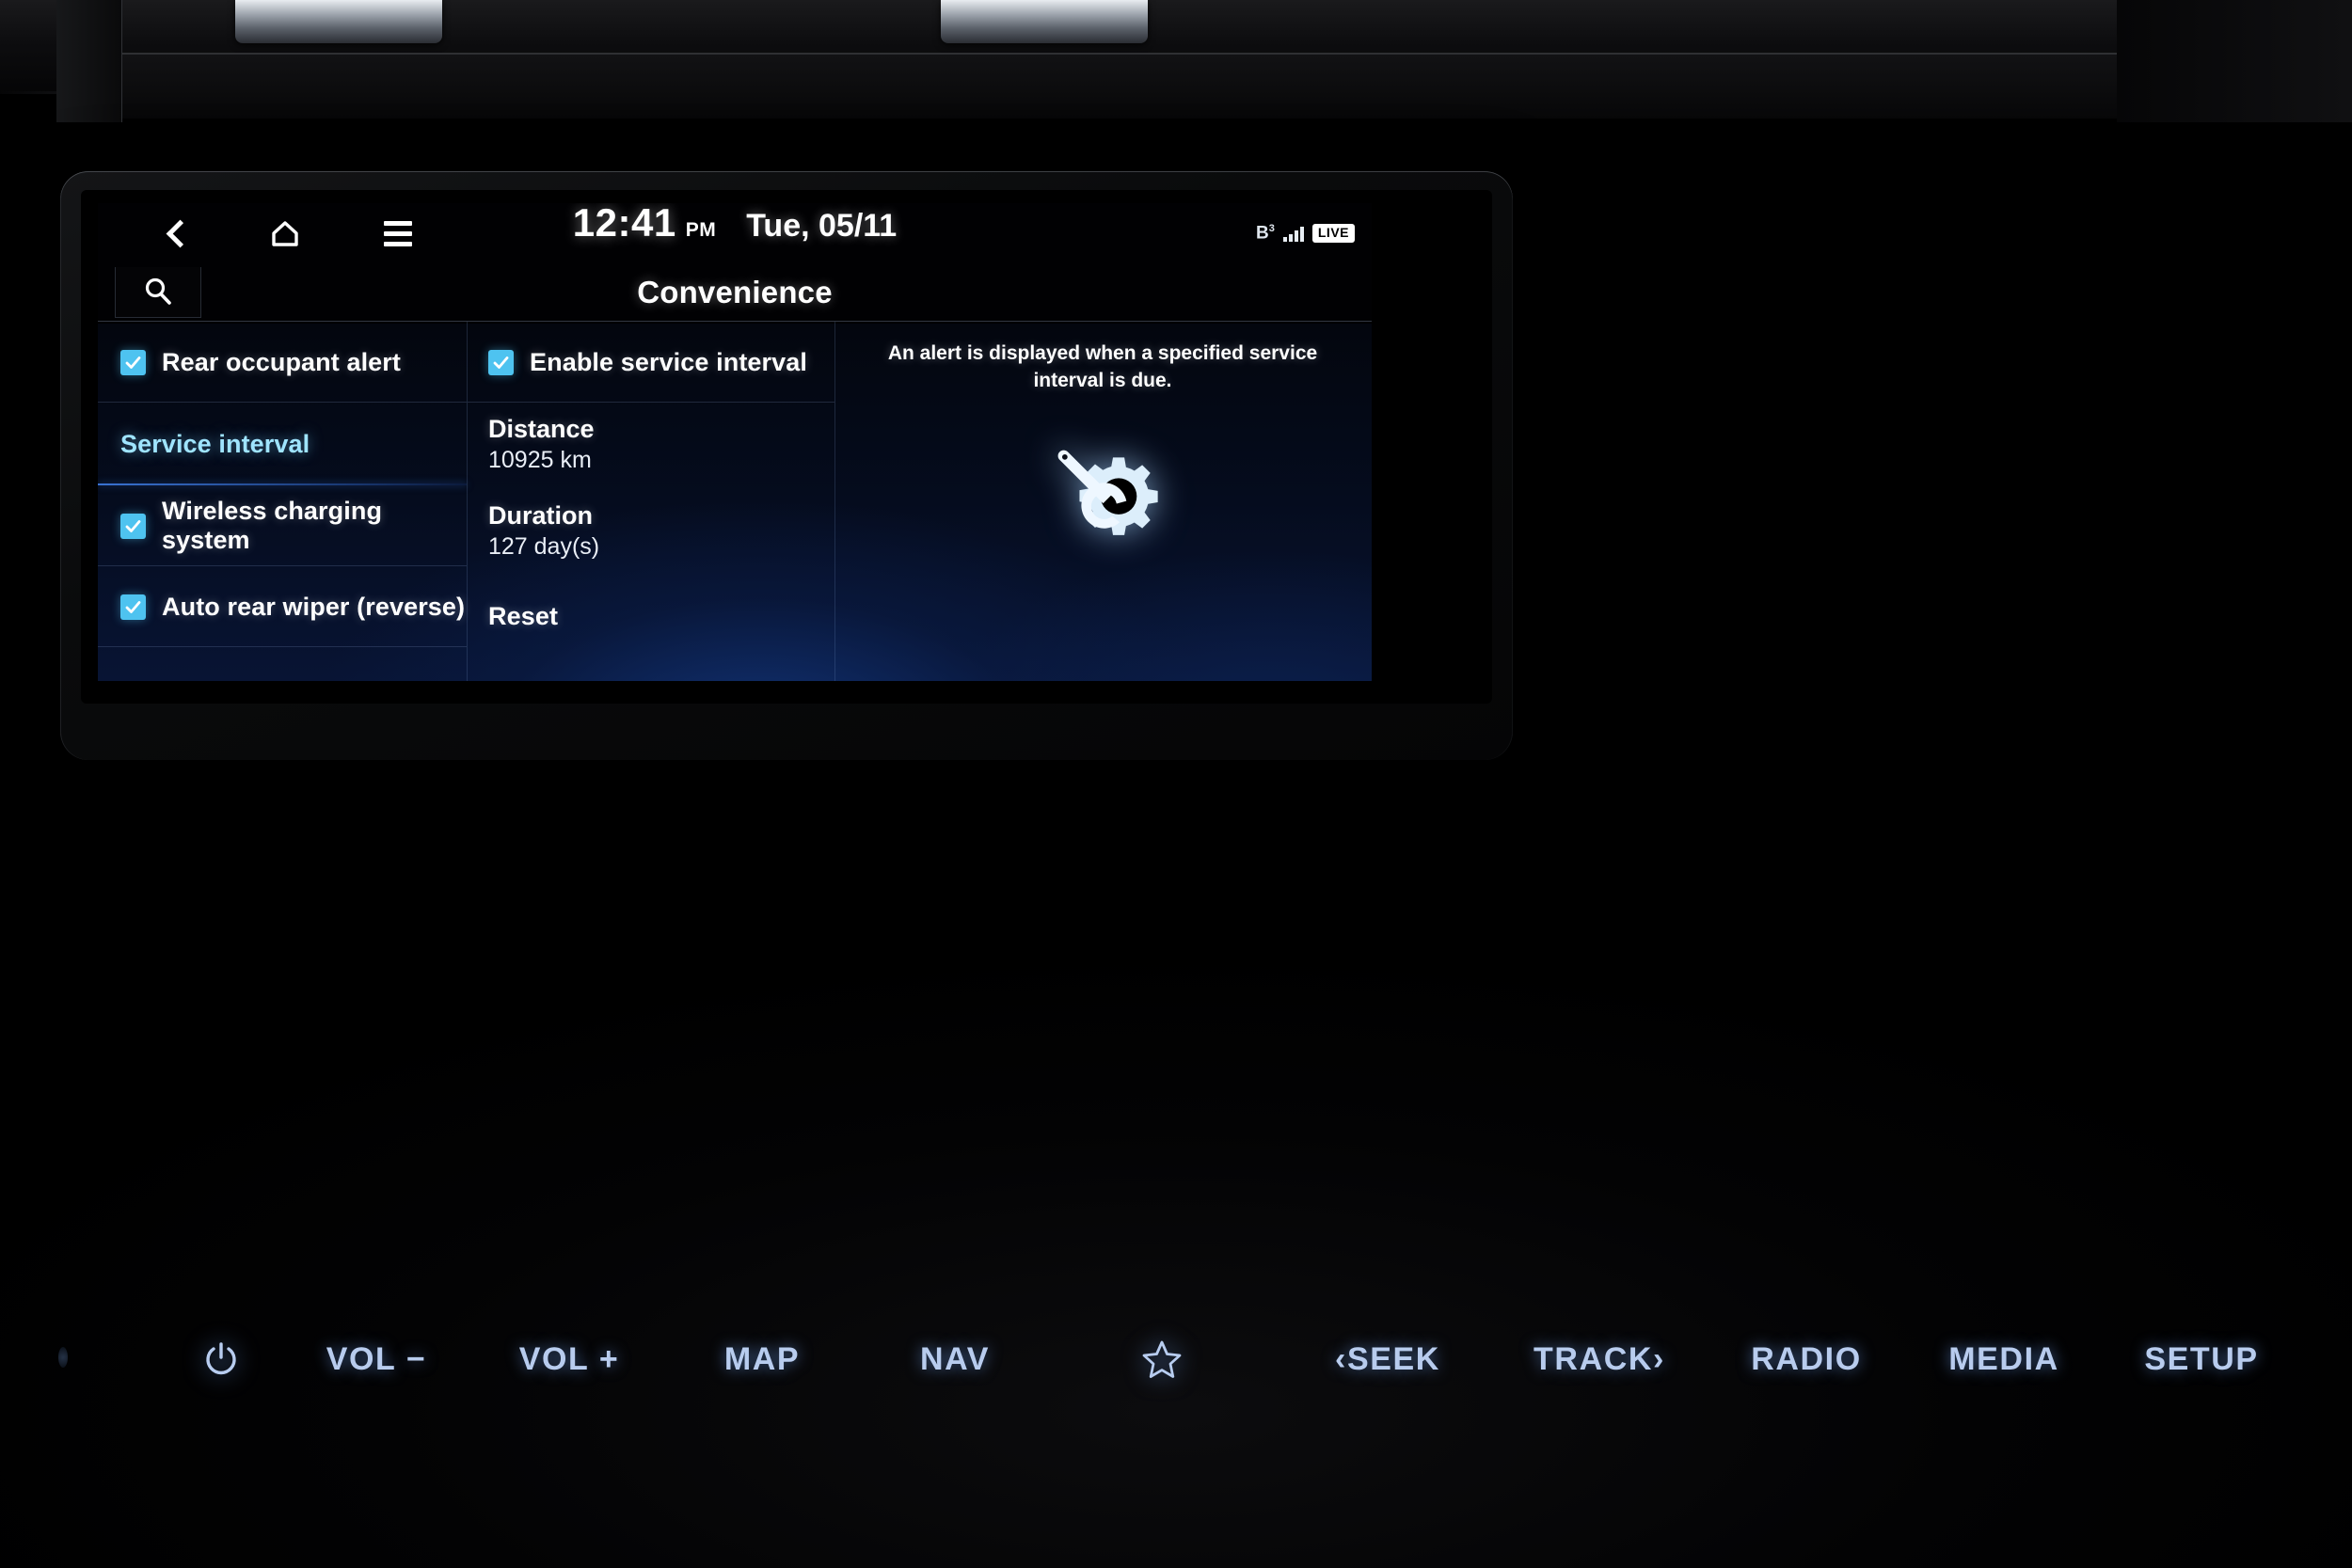  I want to click on hw-button-power, so click(221, 1359).